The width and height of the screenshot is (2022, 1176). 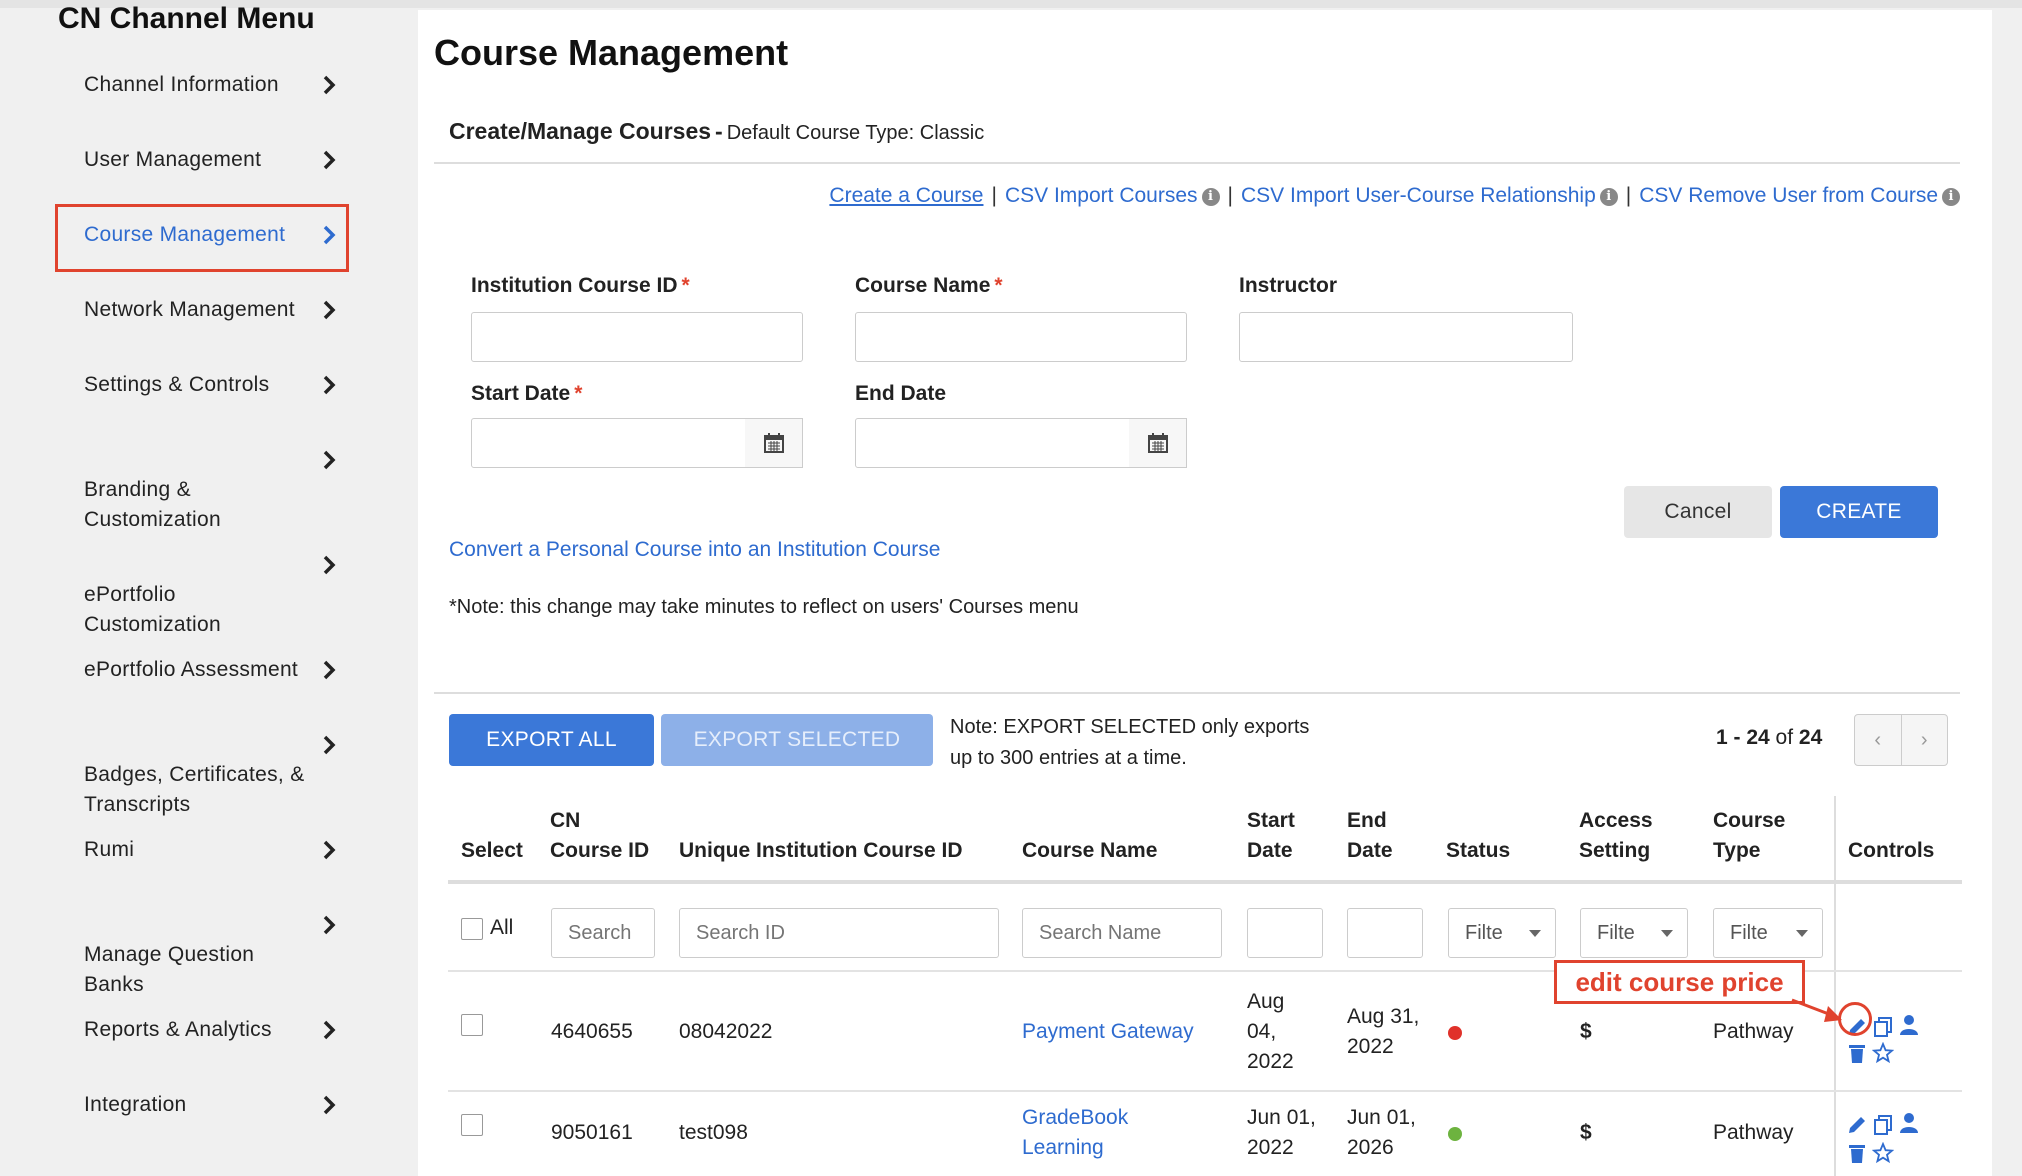 What do you see at coordinates (1857, 1125) in the screenshot?
I see `edit-icon` at bounding box center [1857, 1125].